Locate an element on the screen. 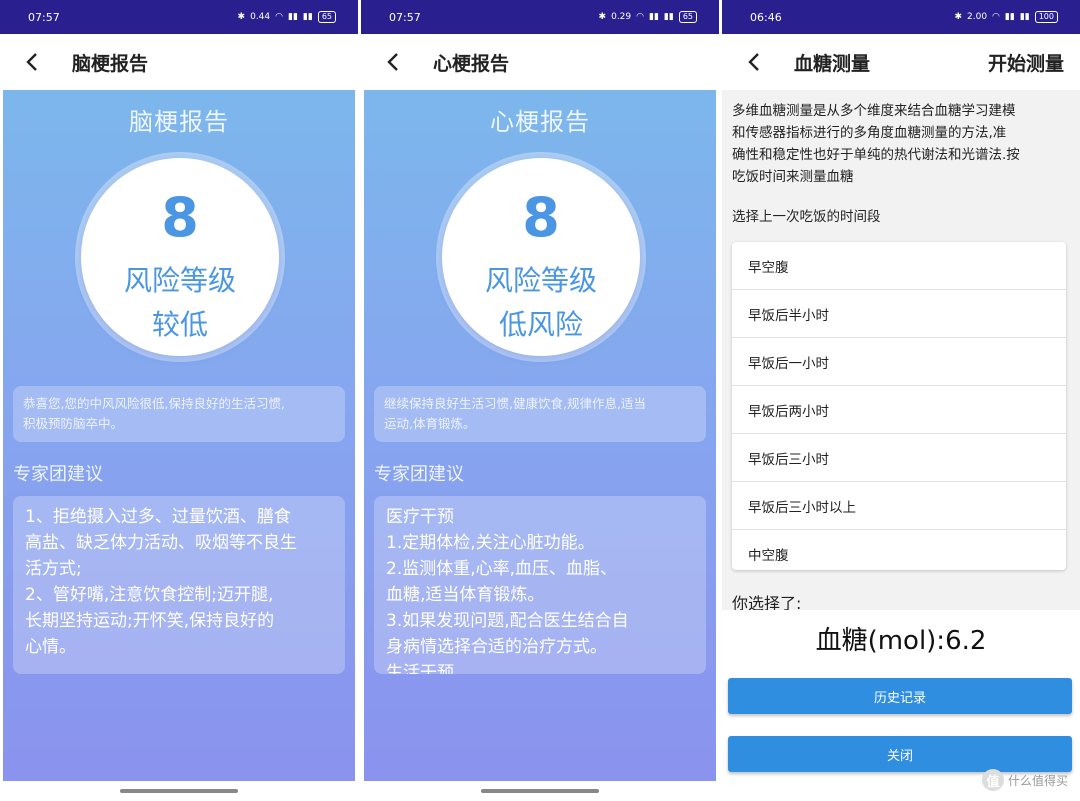 This screenshot has height=801, width=1080. advice-line: 1、拒绝摄入过多、过量饮酒、膳食 is located at coordinates (158, 517).